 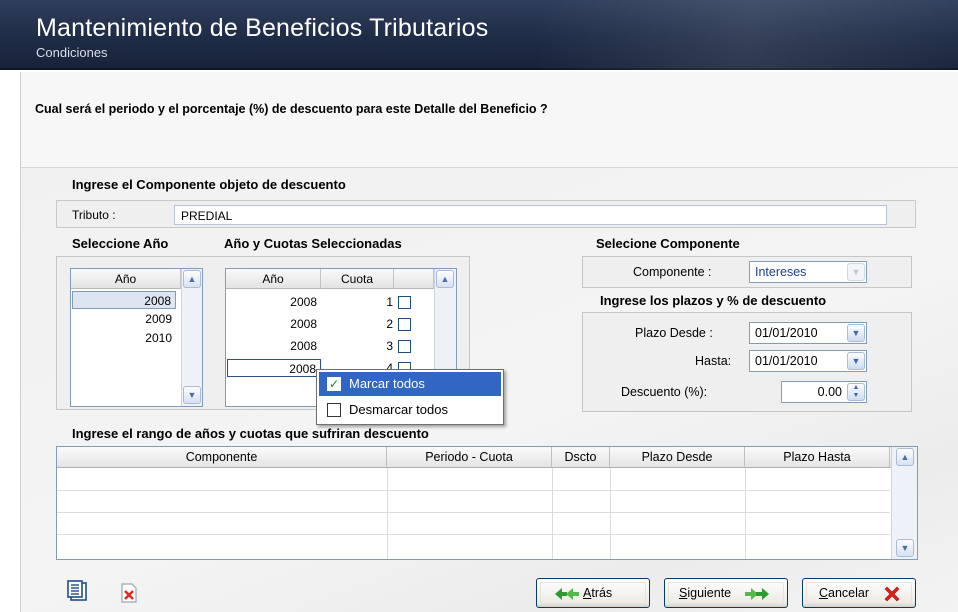 I want to click on menu-item-label: Desmarcar todos, so click(x=398, y=409).